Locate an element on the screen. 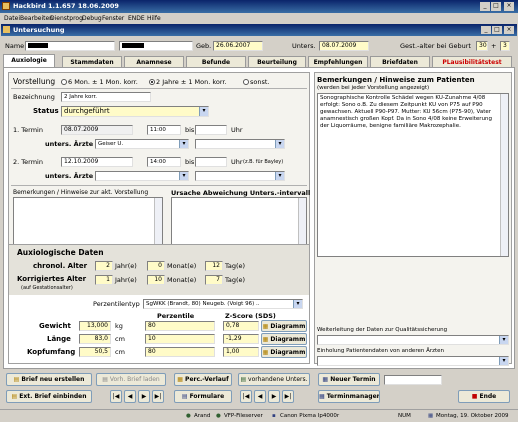 This screenshot has width=518, height=422. window-titlebar: Untersuchung _ □ × is located at coordinates (259, 30).